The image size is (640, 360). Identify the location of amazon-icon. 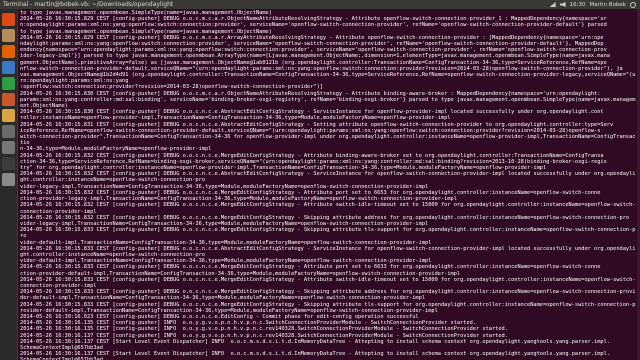
(8, 131).